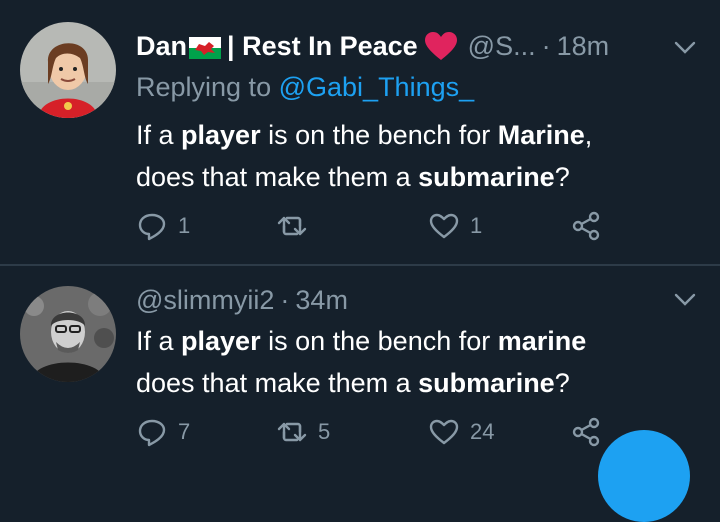 The height and width of the screenshot is (522, 720). What do you see at coordinates (360, 265) in the screenshot?
I see `divider` at bounding box center [360, 265].